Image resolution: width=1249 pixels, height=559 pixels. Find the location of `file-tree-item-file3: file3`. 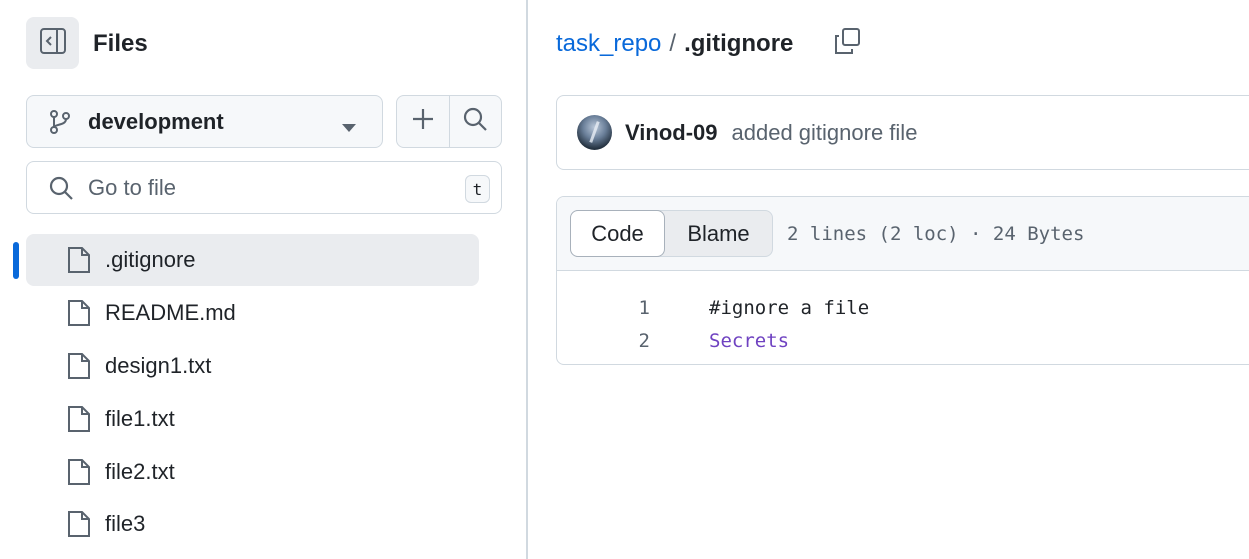

file-tree-item-file3: file3 is located at coordinates (264, 524).